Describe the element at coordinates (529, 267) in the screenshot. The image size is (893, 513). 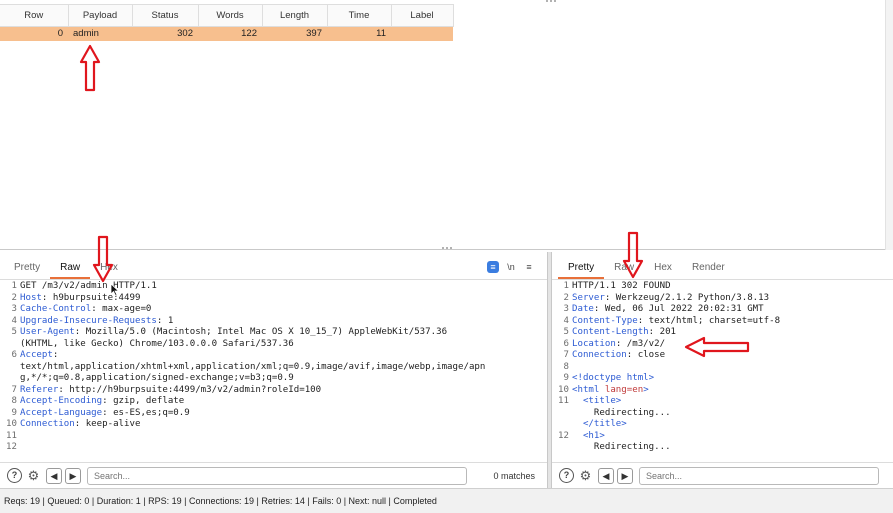
I see `menu-icon: ≡` at that location.